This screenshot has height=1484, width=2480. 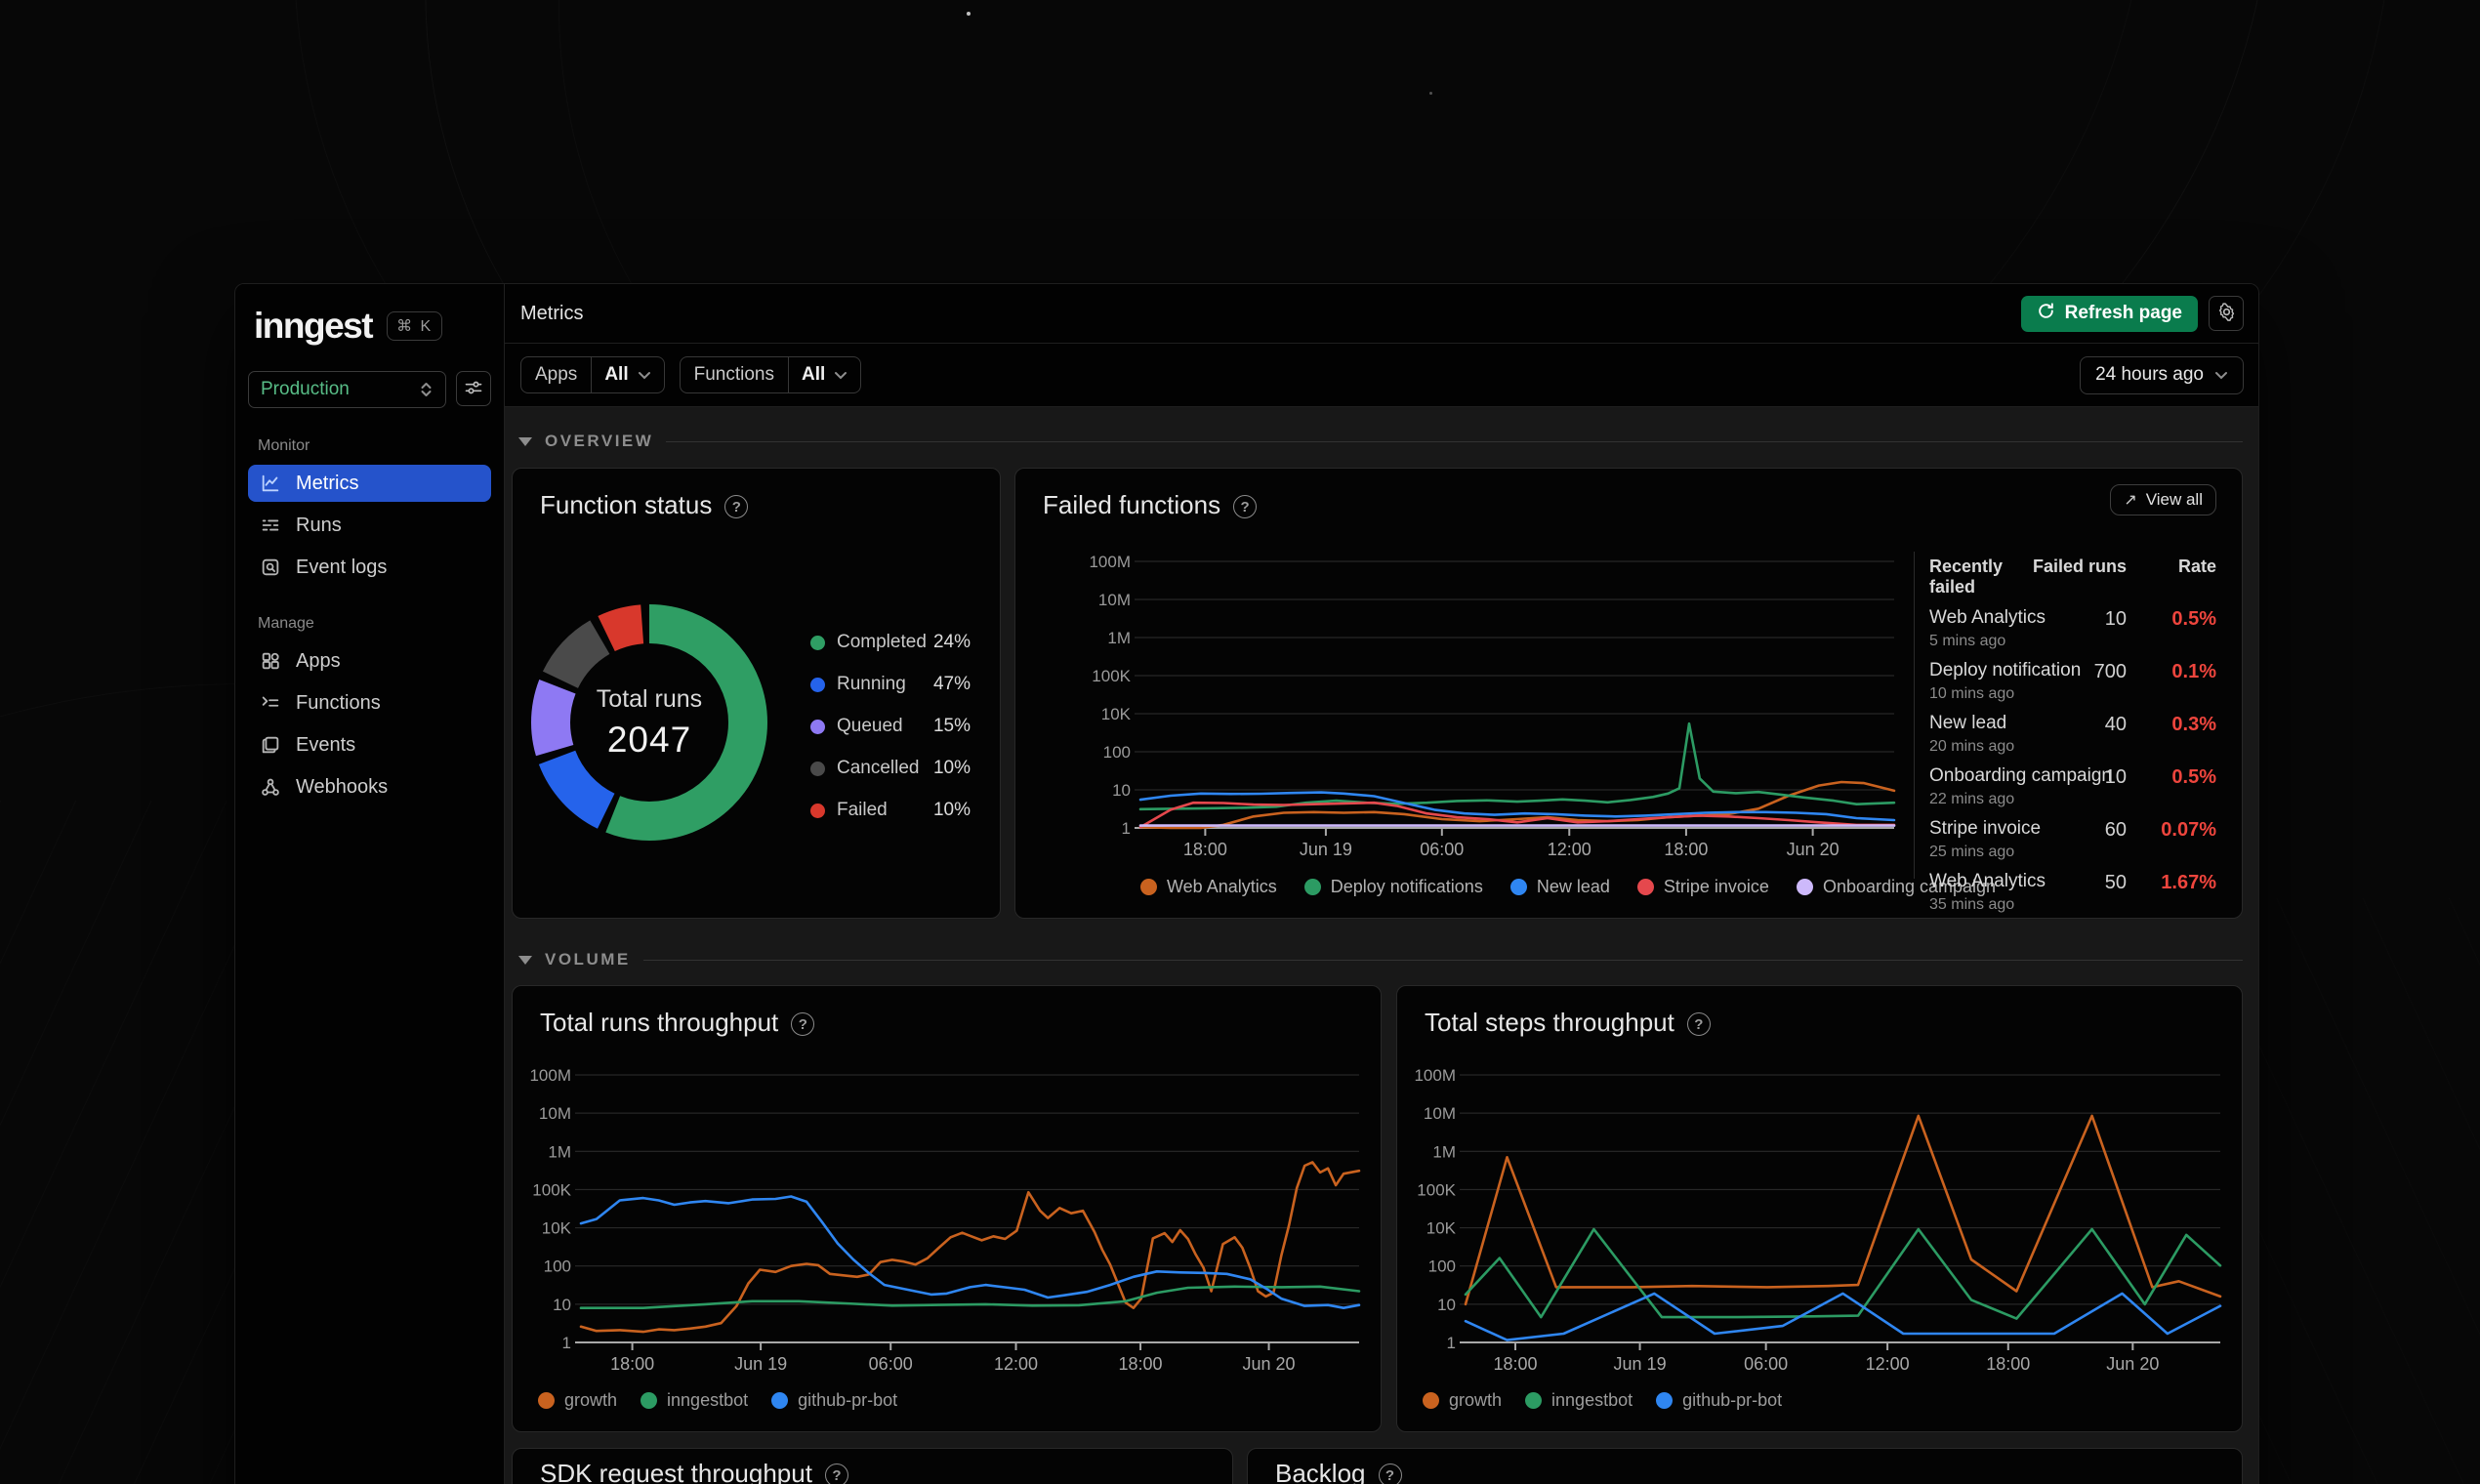 What do you see at coordinates (1320, 1472) in the screenshot?
I see `card-title: Backlog` at bounding box center [1320, 1472].